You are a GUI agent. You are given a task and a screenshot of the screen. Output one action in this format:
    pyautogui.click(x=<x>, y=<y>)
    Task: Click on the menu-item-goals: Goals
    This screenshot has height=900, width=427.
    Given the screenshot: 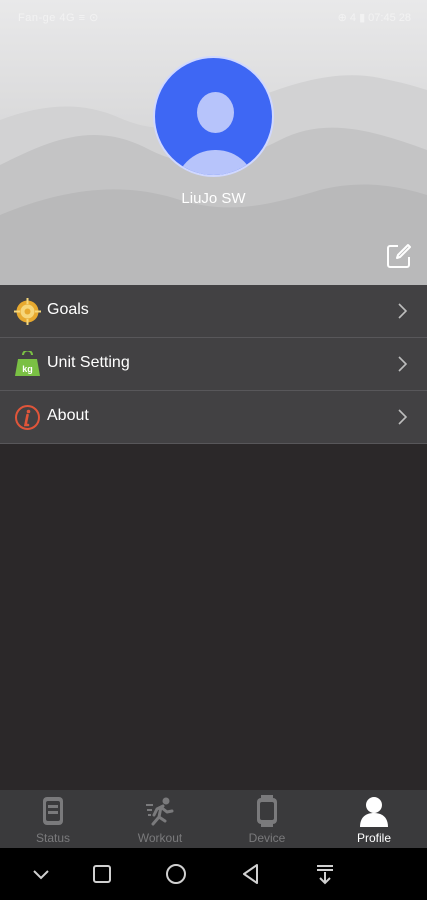 What is the action you would take?
    pyautogui.click(x=213, y=311)
    